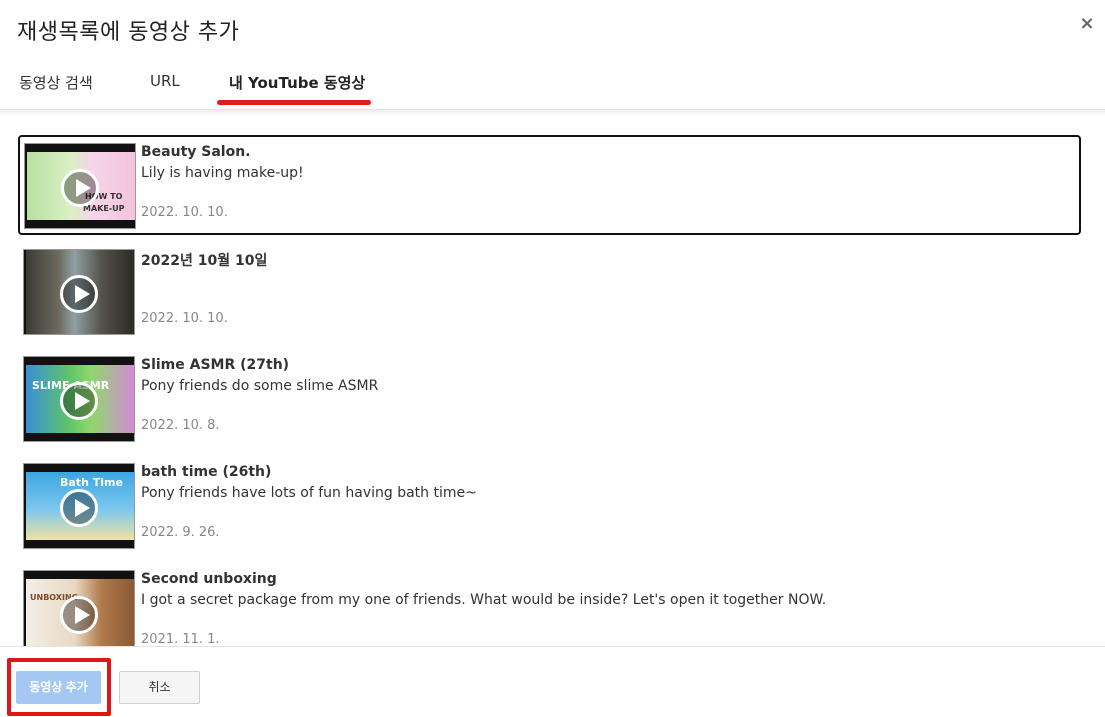  What do you see at coordinates (56, 82) in the screenshot?
I see `tab-video-search: 동영상 검색` at bounding box center [56, 82].